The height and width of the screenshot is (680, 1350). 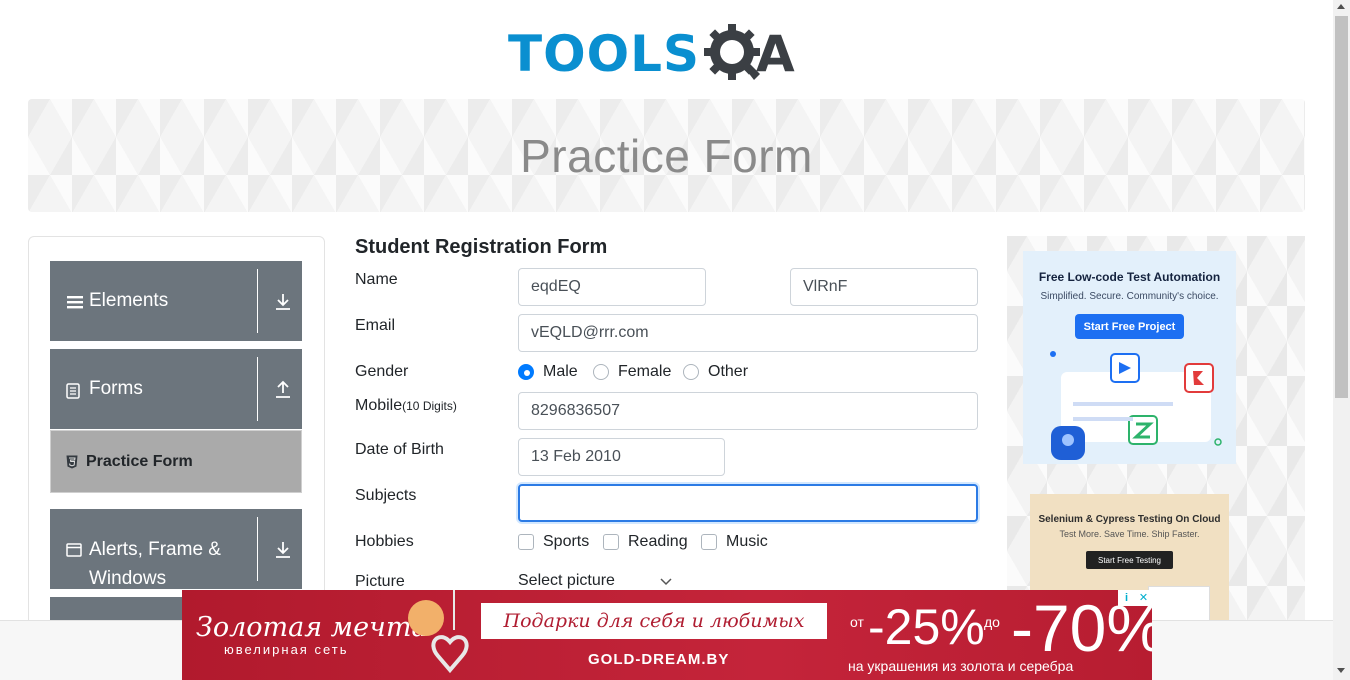 I want to click on ad-title: Free Low-code Test Automation, so click(x=1129, y=277).